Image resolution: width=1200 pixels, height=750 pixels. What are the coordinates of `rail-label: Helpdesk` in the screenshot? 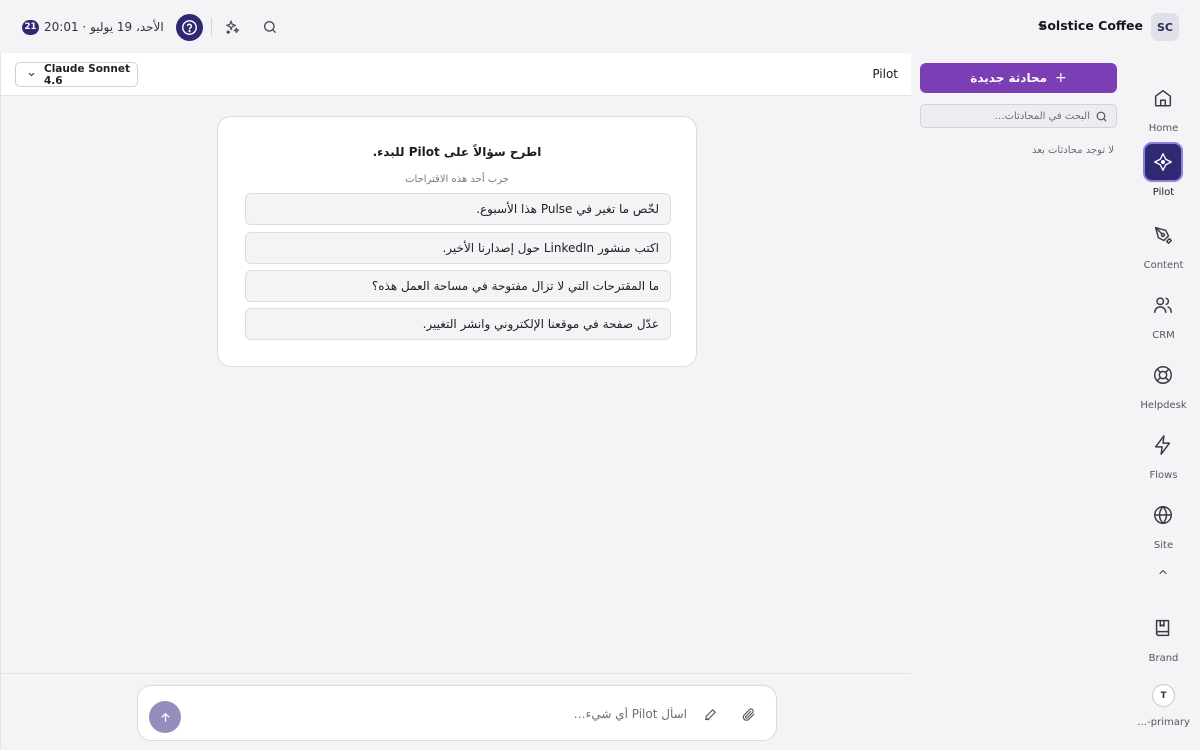 It's located at (1163, 405).